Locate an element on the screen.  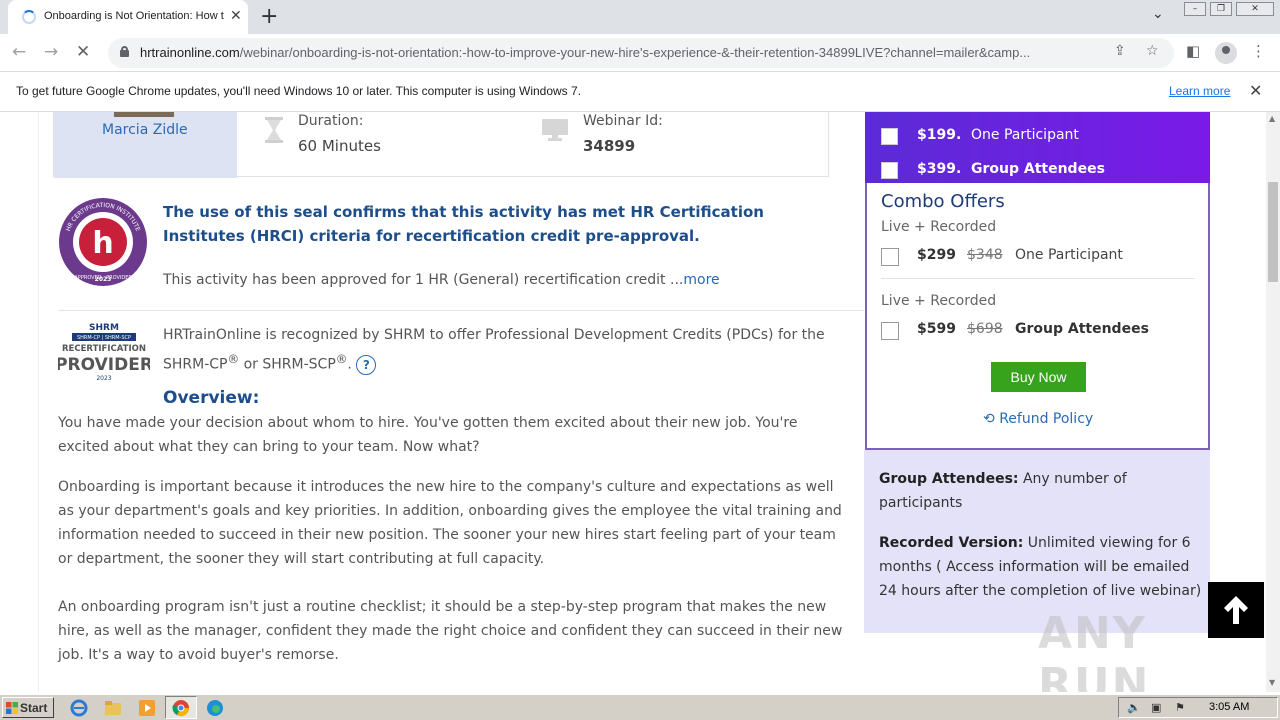
combo-label: Group Attendees is located at coordinates (1082, 329).